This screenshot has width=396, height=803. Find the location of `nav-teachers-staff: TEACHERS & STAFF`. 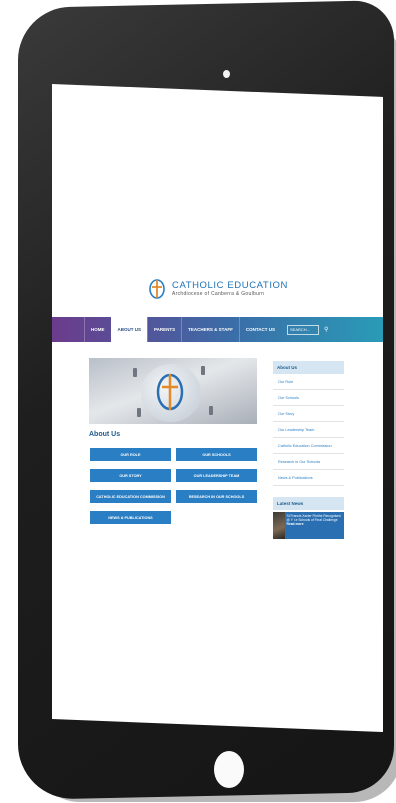

nav-teachers-staff: TEACHERS & STAFF is located at coordinates (210, 329).